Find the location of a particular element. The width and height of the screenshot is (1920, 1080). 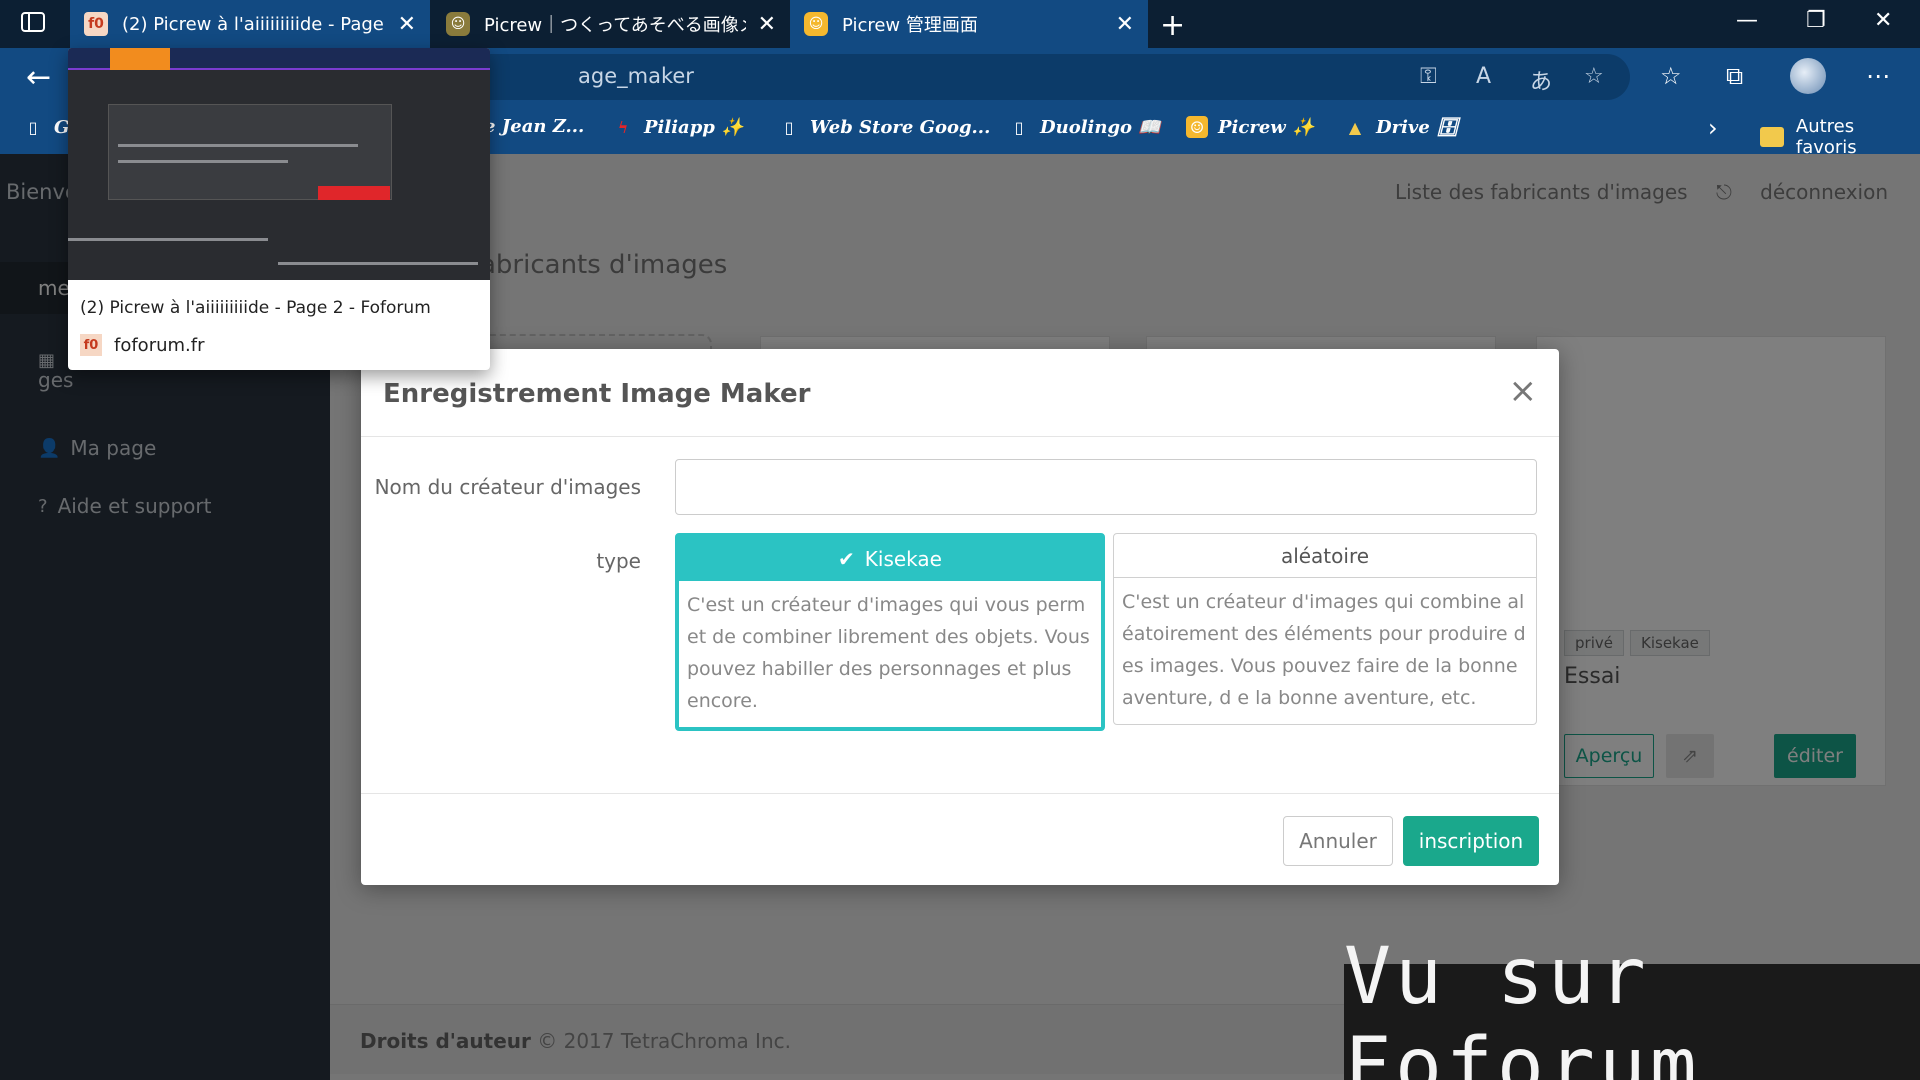

modal-footer: Annuler inscription is located at coordinates (960, 839).